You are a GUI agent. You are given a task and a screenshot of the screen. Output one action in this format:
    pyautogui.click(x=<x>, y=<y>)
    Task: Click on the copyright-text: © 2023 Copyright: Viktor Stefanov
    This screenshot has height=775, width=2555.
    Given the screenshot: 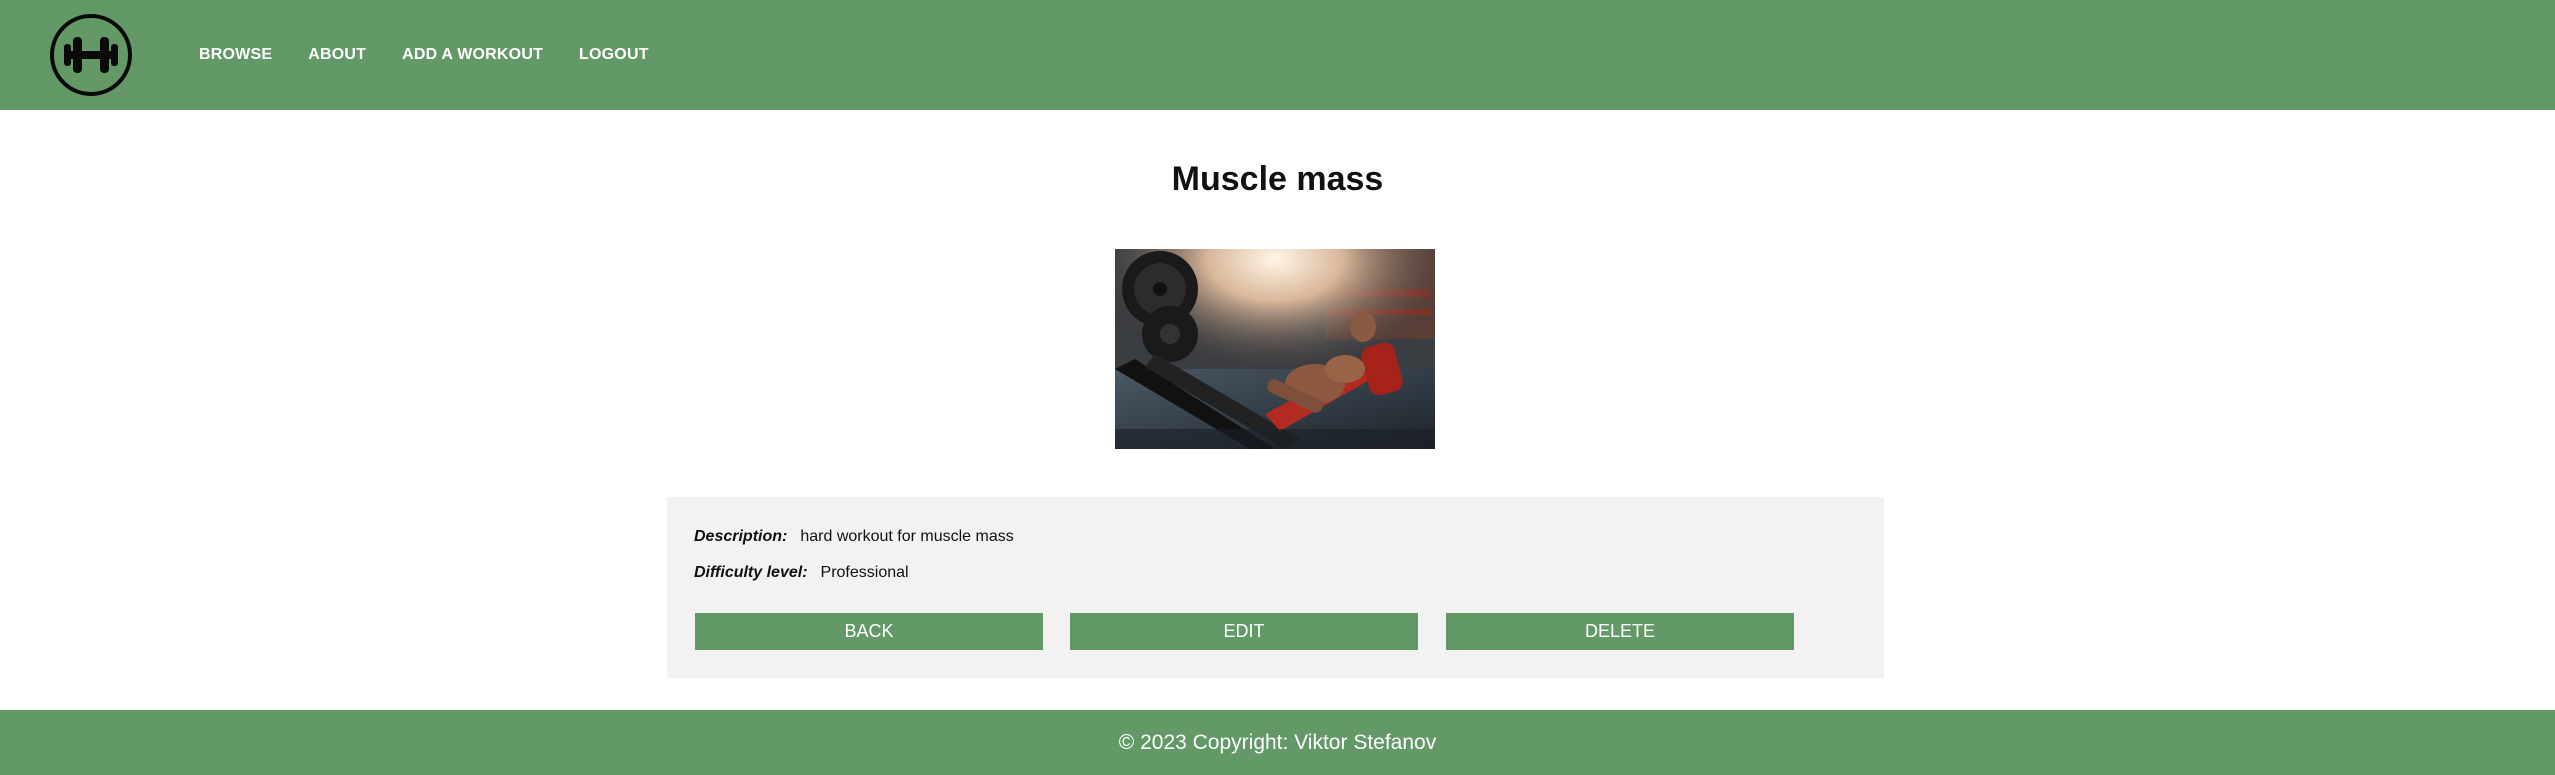 What is the action you would take?
    pyautogui.click(x=1277, y=742)
    